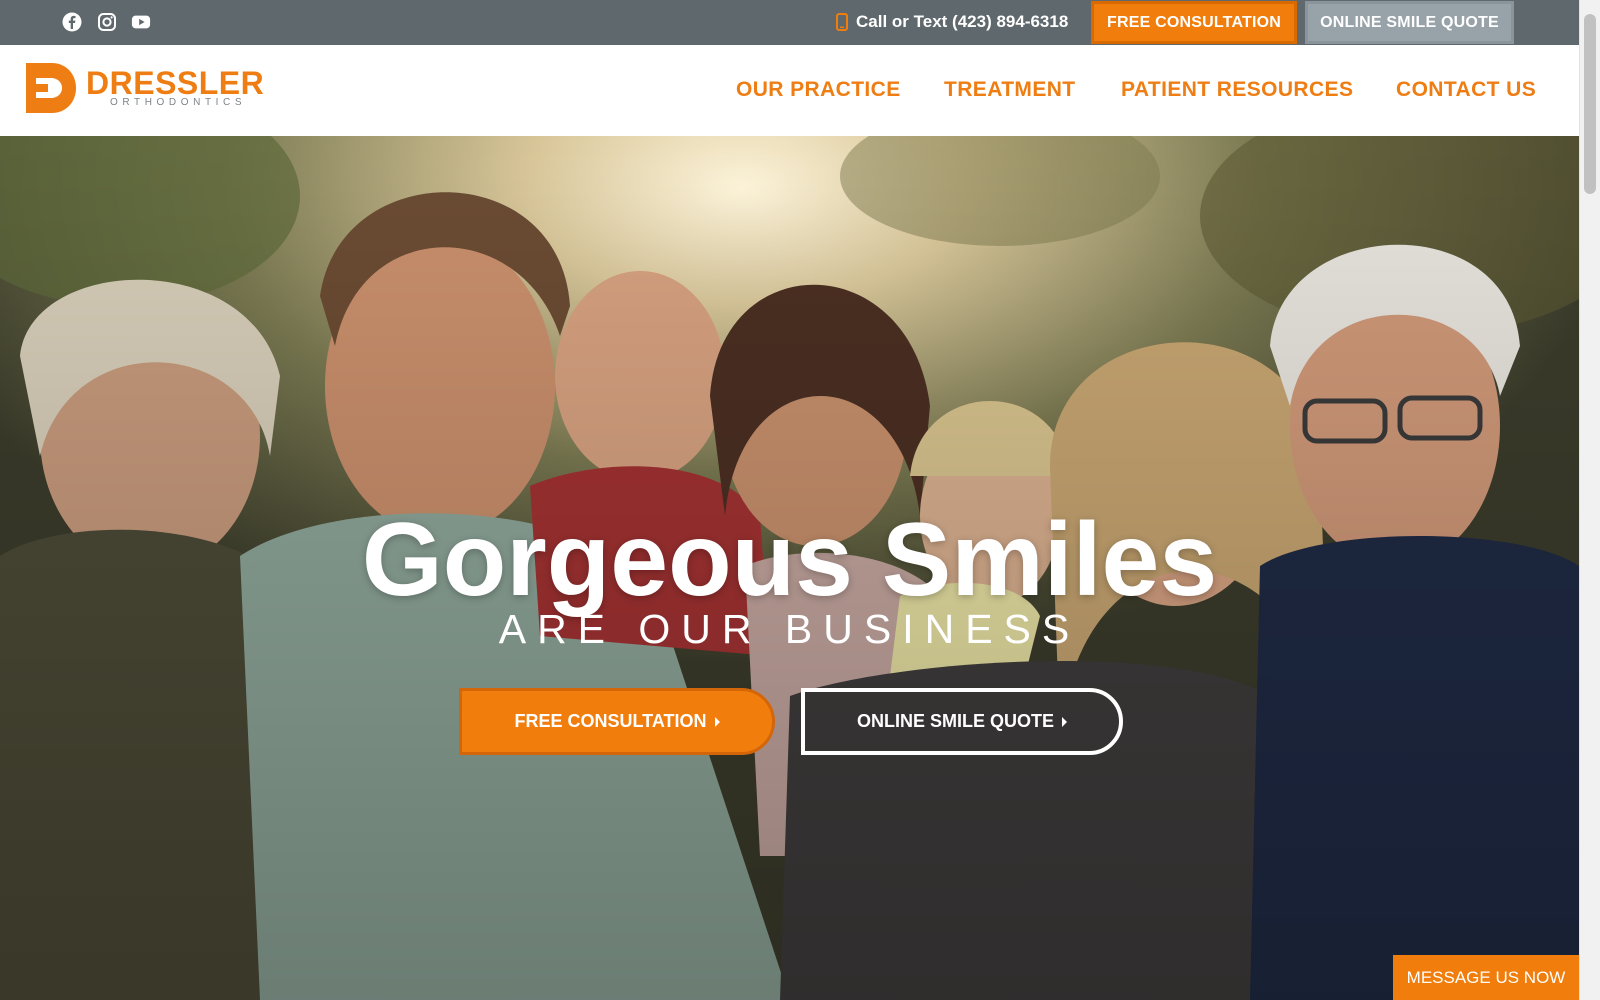  Describe the element at coordinates (178, 102) in the screenshot. I see `logo-subtitle: ORTHODONTICS` at that location.